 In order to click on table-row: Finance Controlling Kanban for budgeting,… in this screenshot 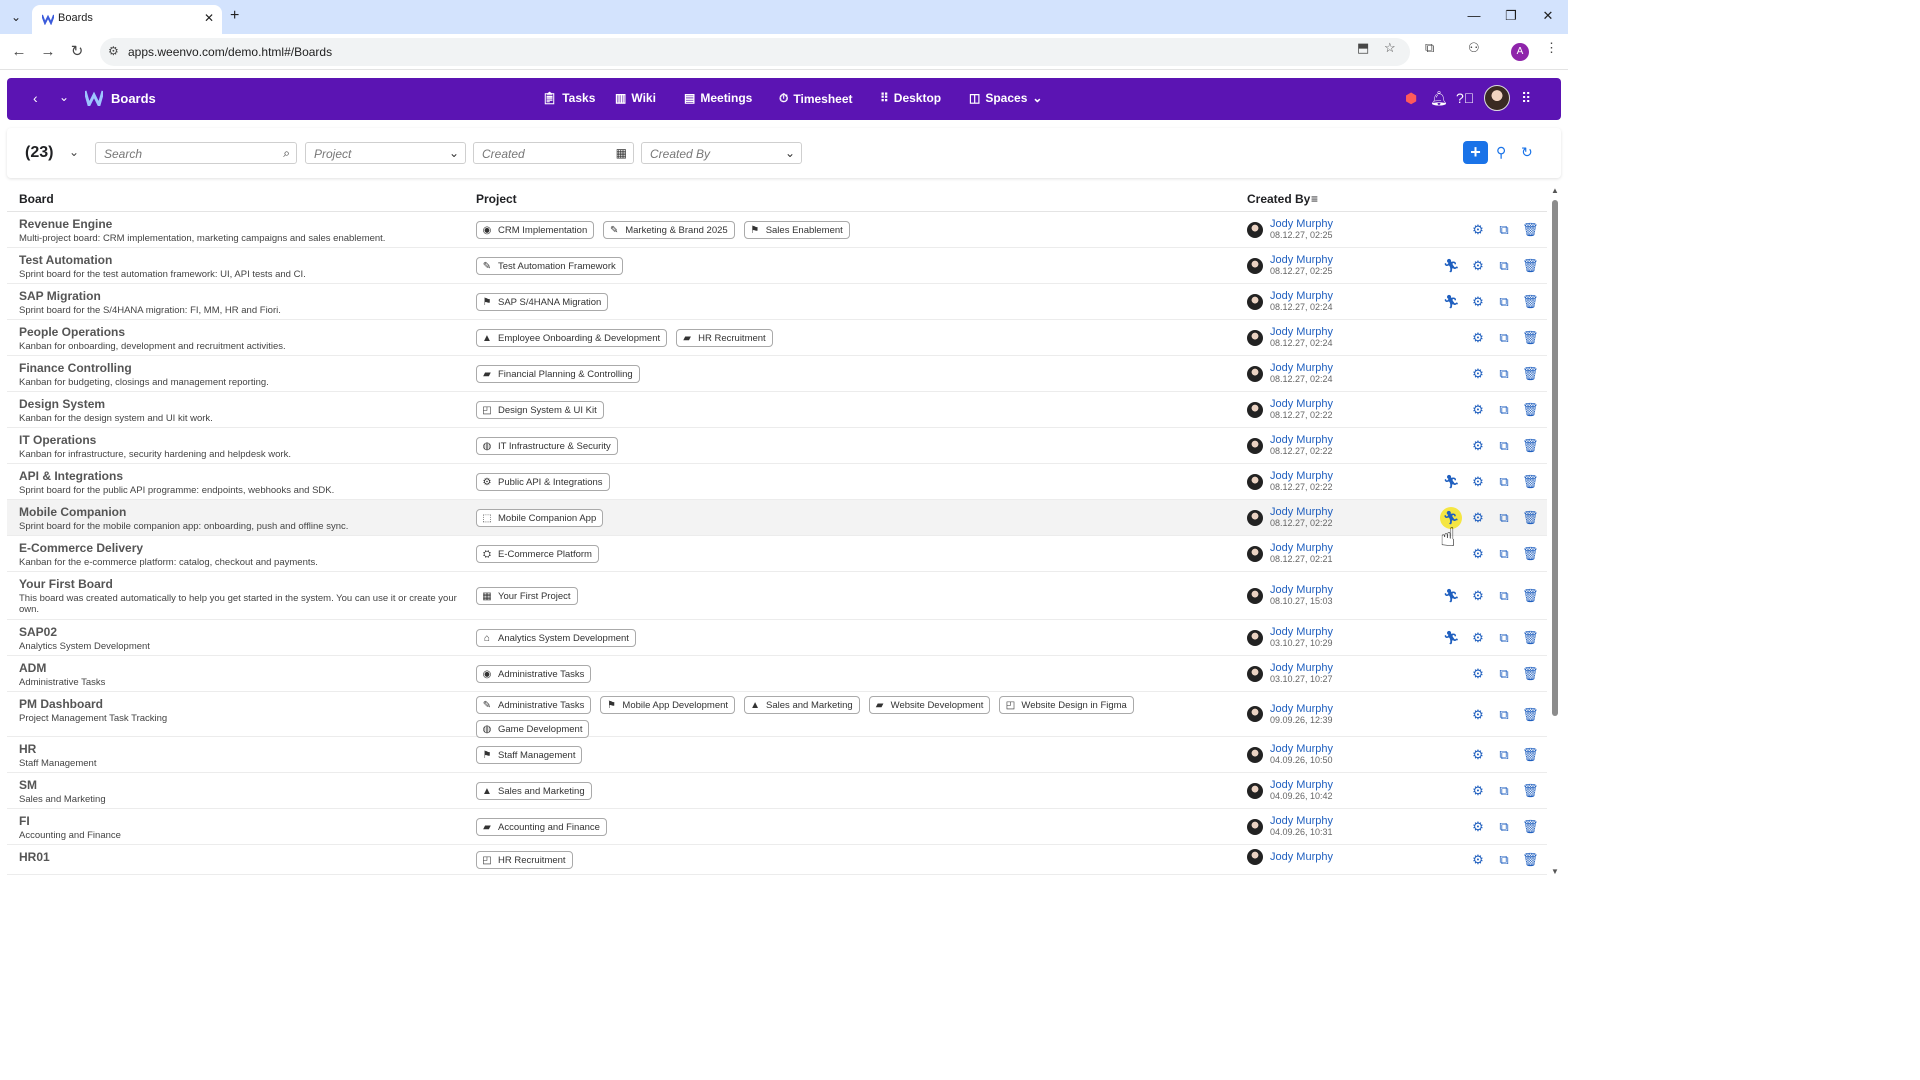, I will do `click(777, 374)`.